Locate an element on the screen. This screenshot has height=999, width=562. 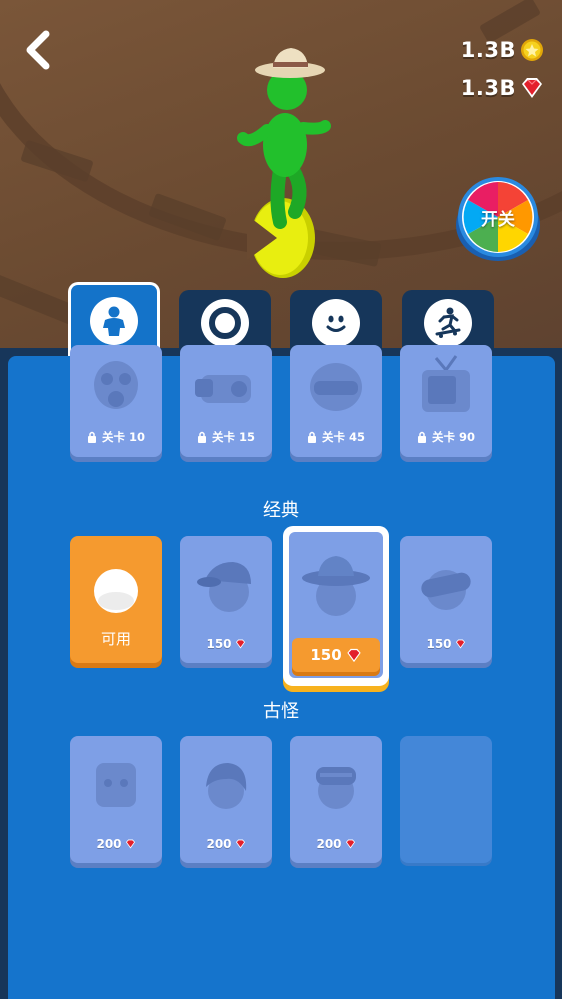
section-title-classic: 经典 is located at coordinates (281, 510).